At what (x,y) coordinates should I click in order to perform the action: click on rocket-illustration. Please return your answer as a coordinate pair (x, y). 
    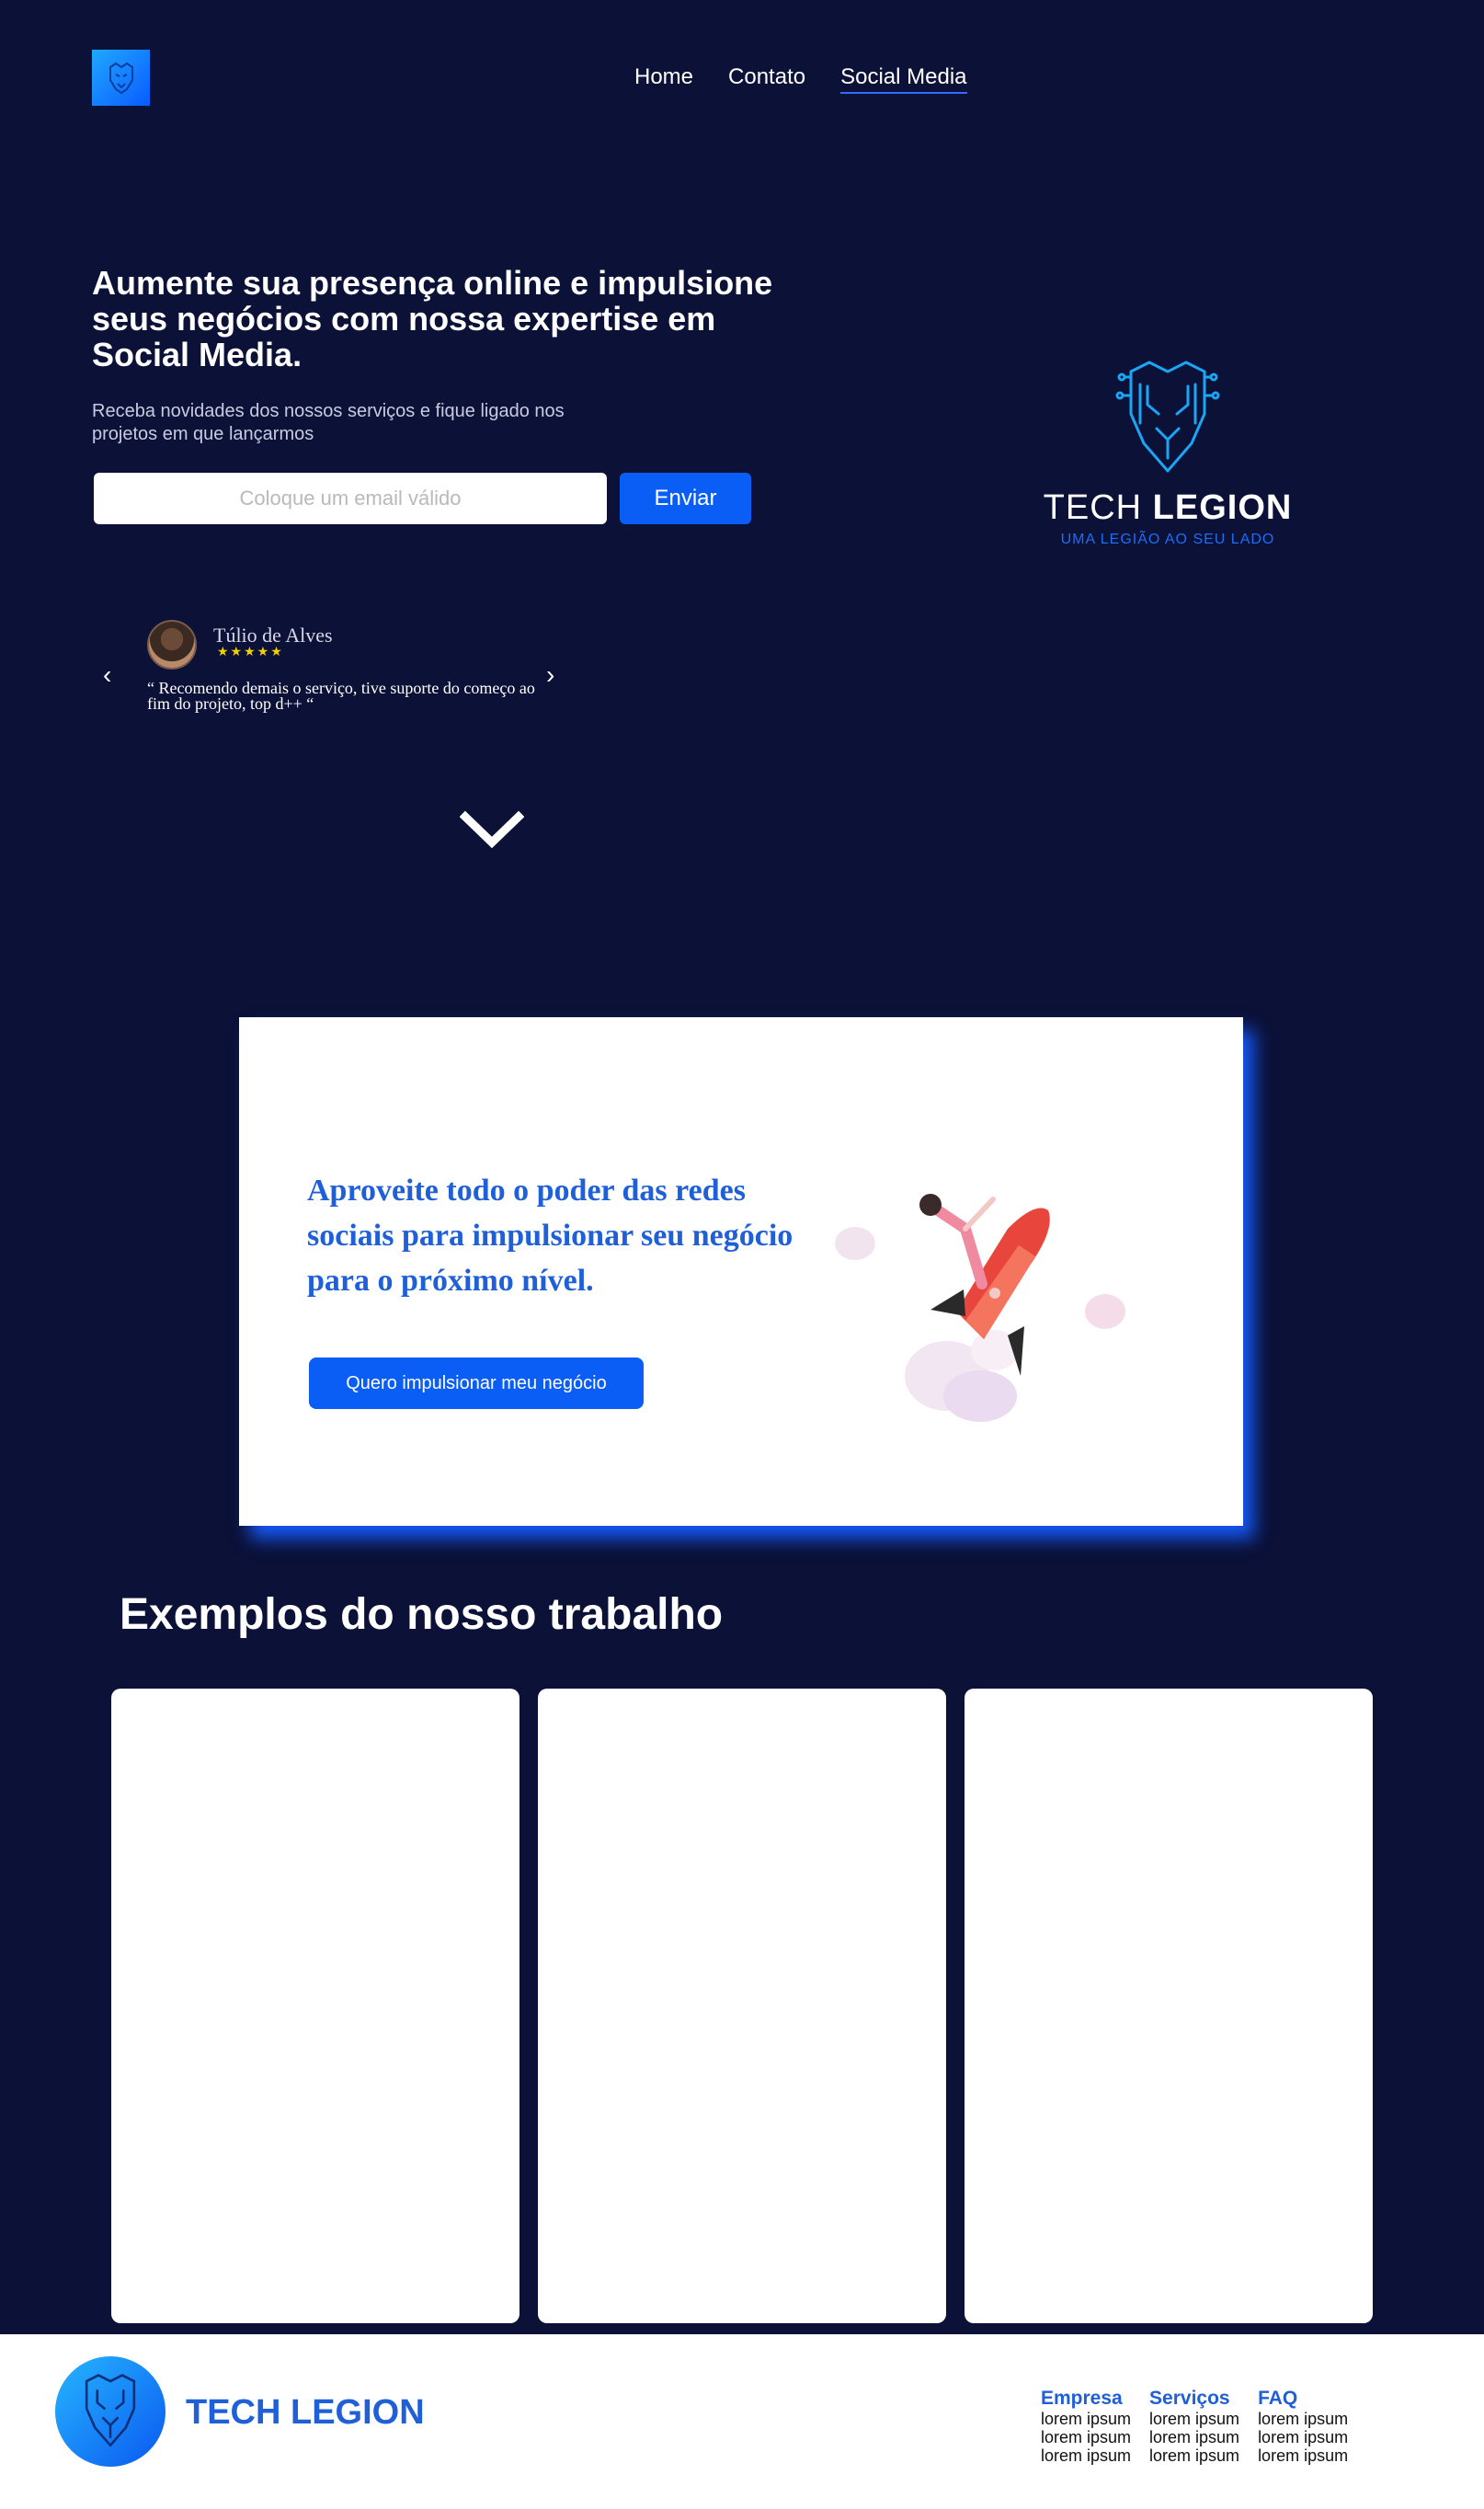
    Looking at the image, I should click on (980, 1308).